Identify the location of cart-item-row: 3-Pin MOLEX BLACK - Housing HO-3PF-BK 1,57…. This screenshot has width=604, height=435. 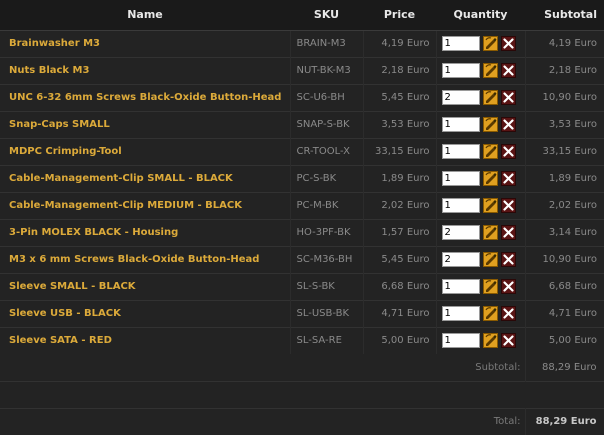
(302, 232).